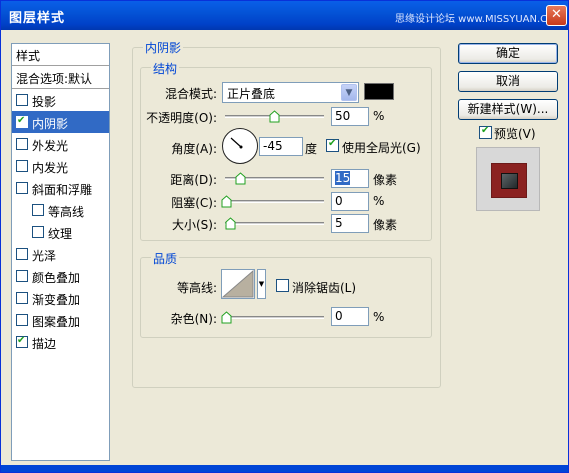  Describe the element at coordinates (60, 342) in the screenshot. I see `sidebar-item: 描边` at that location.